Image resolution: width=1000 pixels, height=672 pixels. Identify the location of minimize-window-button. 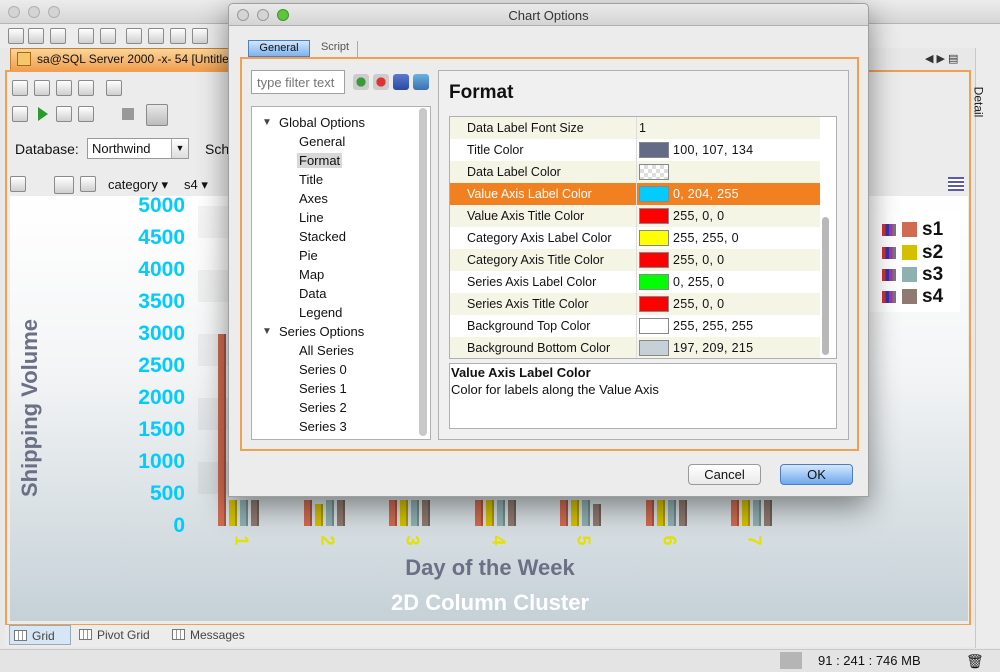
(34, 12).